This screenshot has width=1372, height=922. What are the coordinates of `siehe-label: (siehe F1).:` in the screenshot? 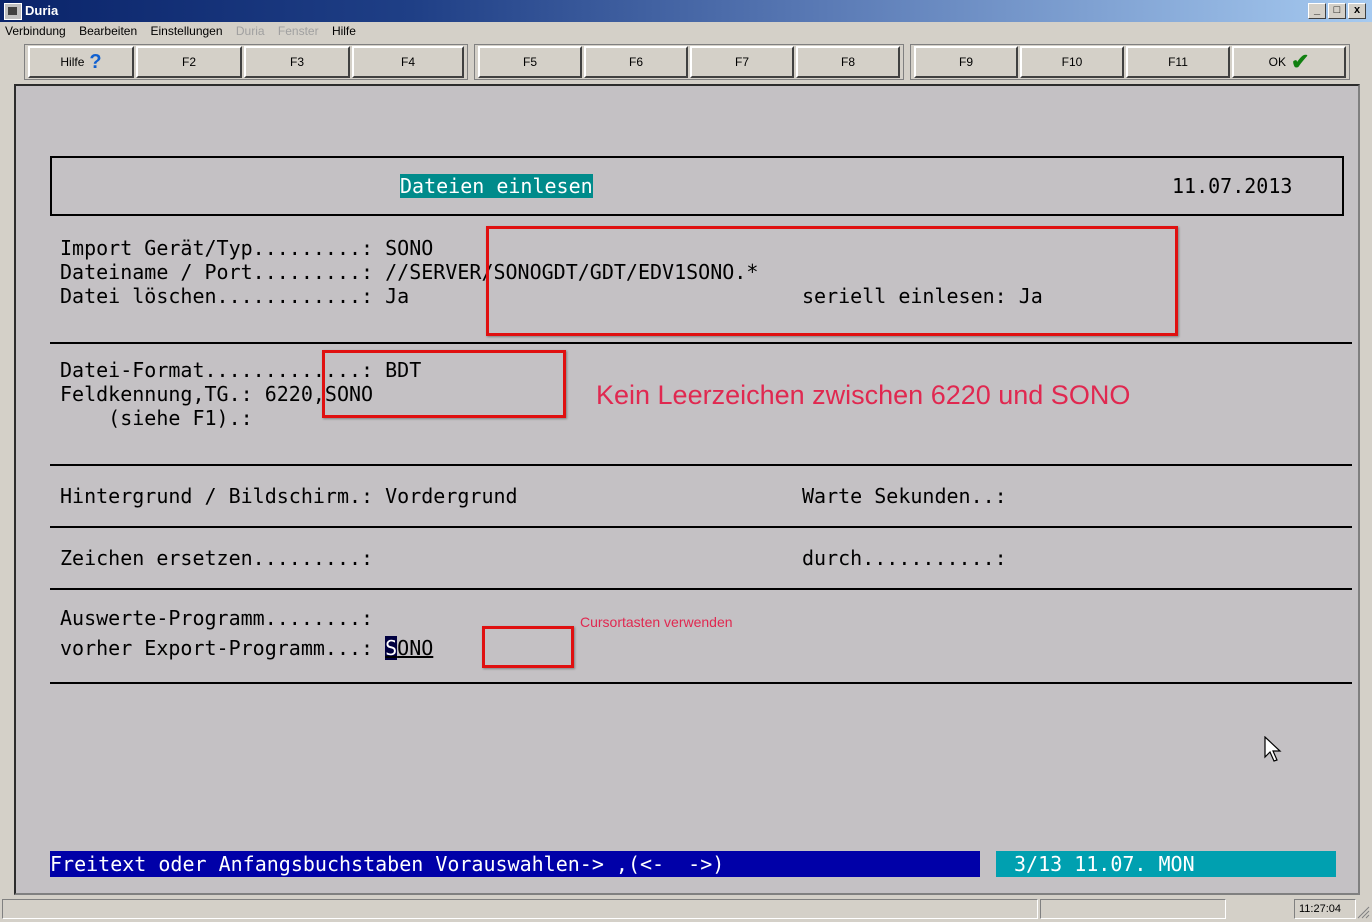 It's located at (156, 418).